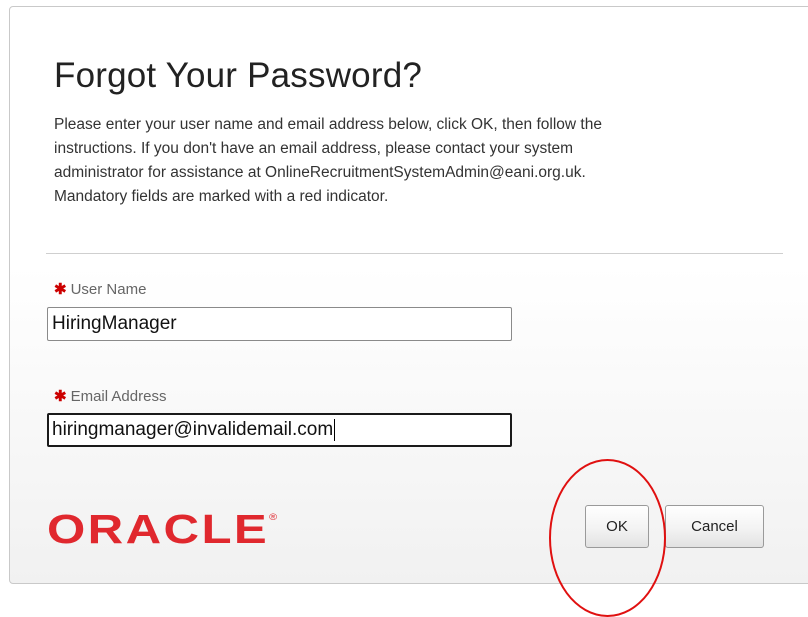  Describe the element at coordinates (714, 526) in the screenshot. I see `cancel-button: Cancel` at that location.